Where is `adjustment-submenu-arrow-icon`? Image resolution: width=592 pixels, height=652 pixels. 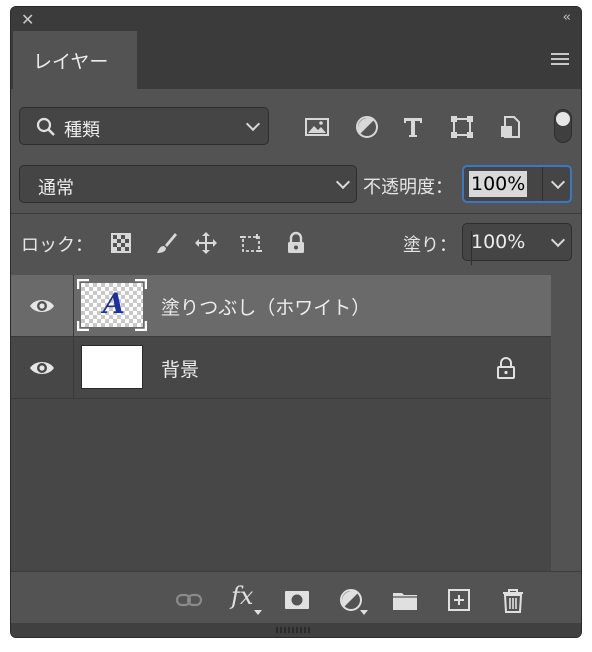 adjustment-submenu-arrow-icon is located at coordinates (364, 612).